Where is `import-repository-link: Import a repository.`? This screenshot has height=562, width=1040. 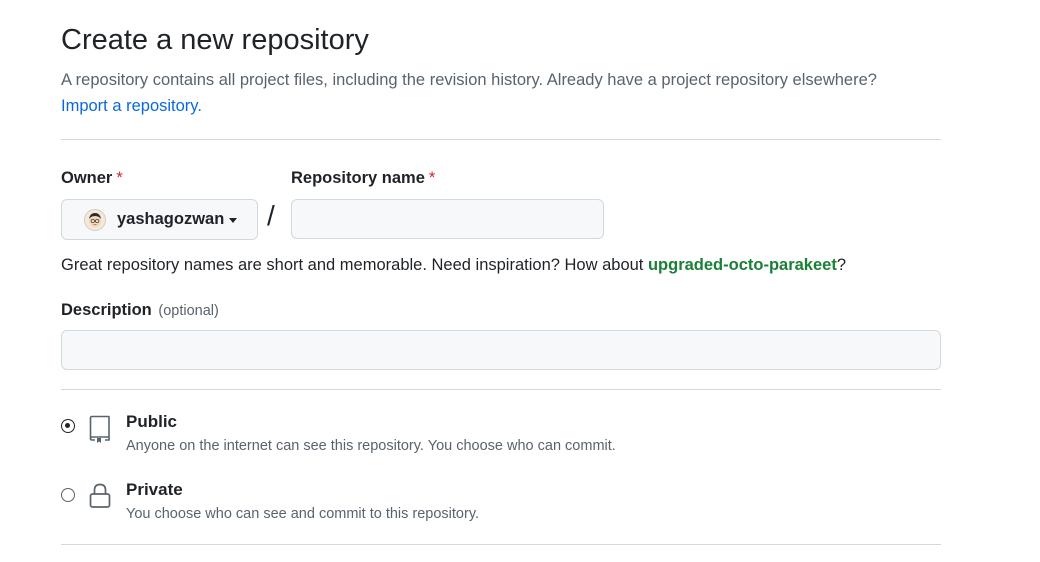
import-repository-link: Import a repository. is located at coordinates (131, 106).